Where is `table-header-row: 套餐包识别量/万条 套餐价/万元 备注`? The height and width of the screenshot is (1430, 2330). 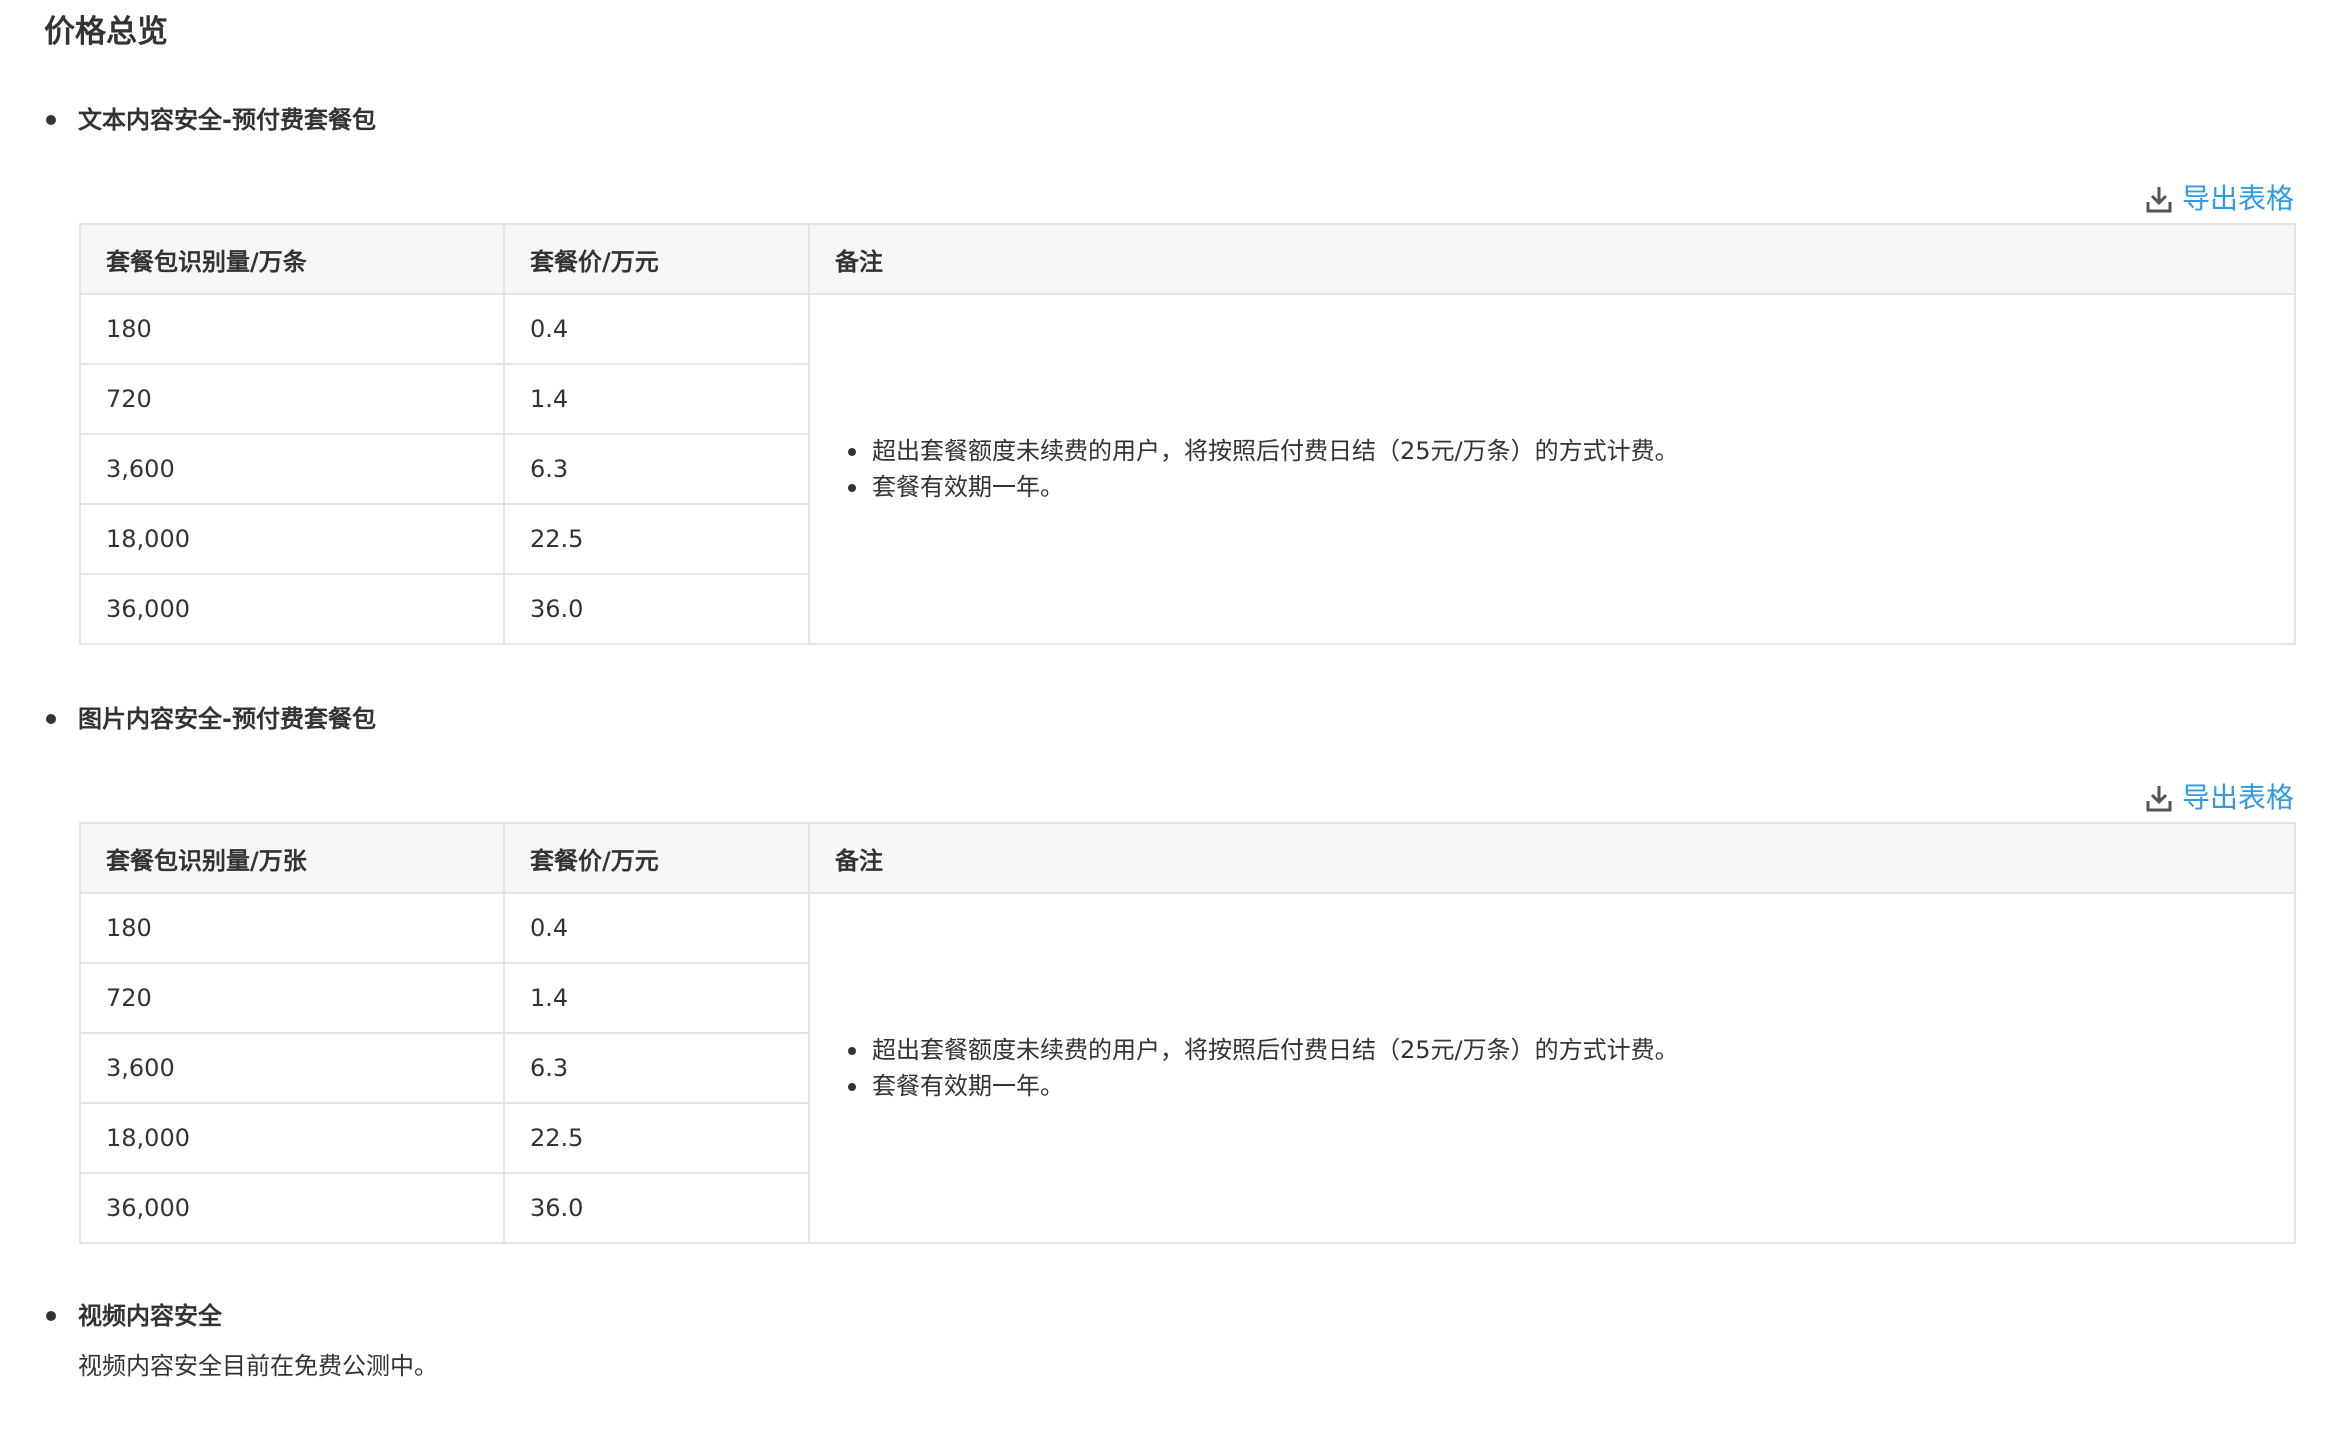
table-header-row: 套餐包识别量/万条 套餐价/万元 备注 is located at coordinates (1187, 259).